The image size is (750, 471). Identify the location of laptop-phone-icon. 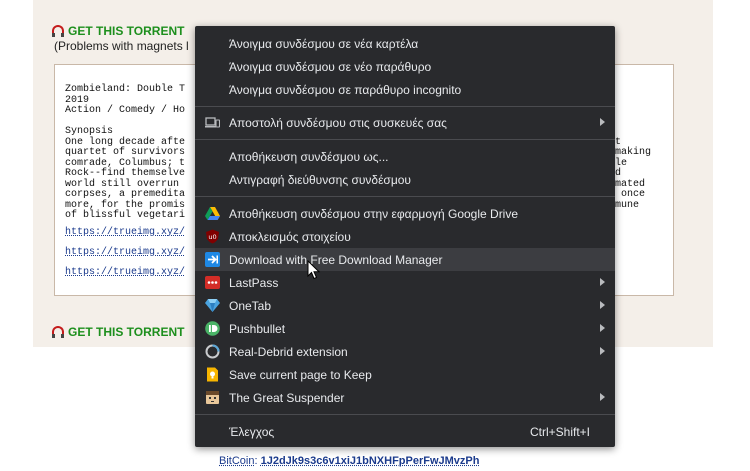
(212, 122).